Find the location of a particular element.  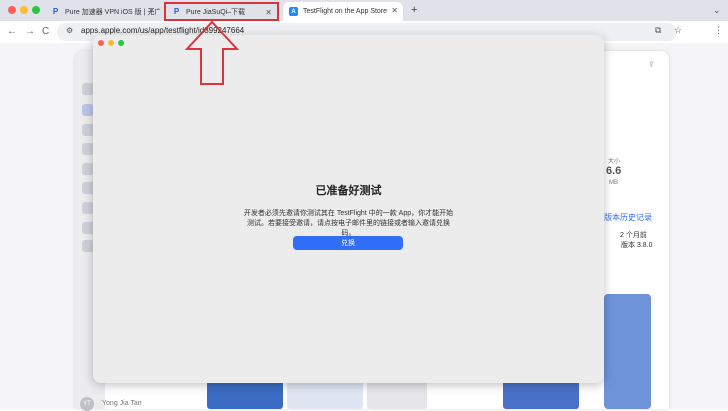

share-icon: ⇪ is located at coordinates (651, 64).